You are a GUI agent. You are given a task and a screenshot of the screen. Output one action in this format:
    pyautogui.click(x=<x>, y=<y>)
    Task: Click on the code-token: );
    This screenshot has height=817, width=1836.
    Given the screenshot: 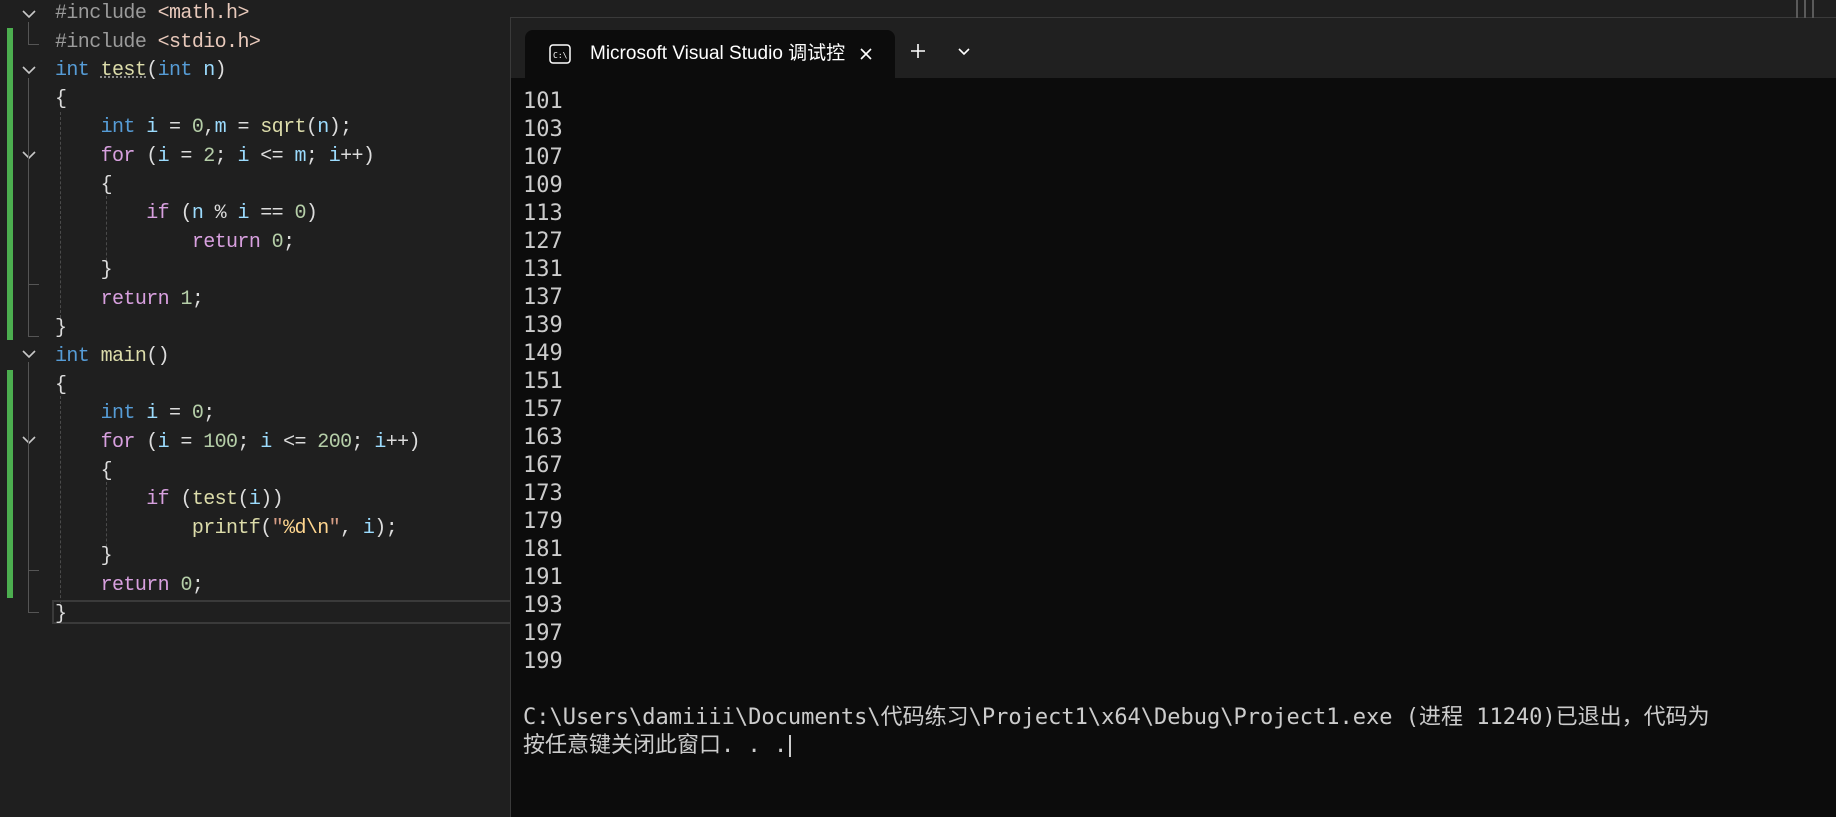 What is the action you would take?
    pyautogui.click(x=386, y=528)
    